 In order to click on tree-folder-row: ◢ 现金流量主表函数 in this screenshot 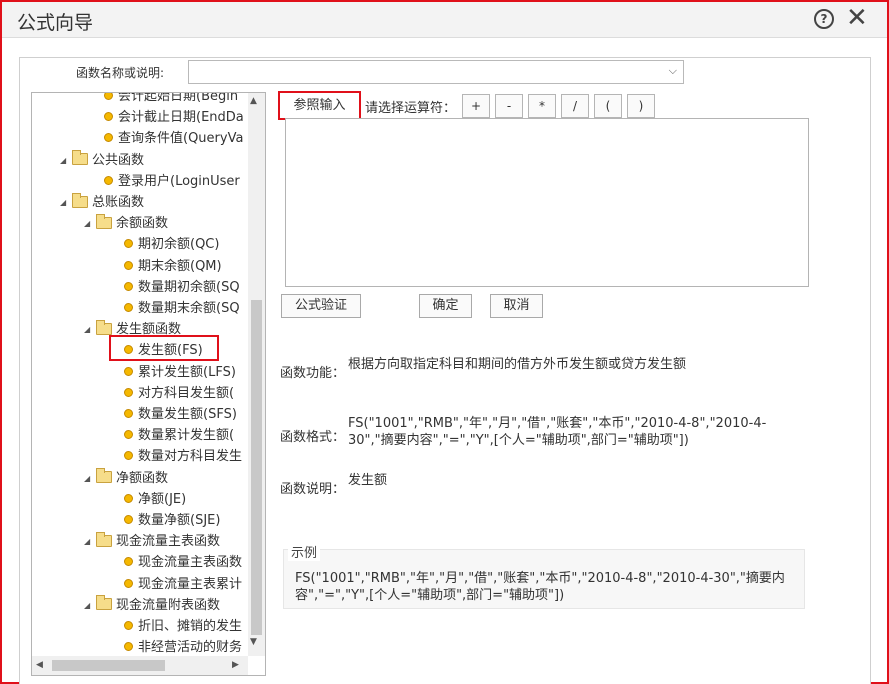, I will do `click(152, 541)`.